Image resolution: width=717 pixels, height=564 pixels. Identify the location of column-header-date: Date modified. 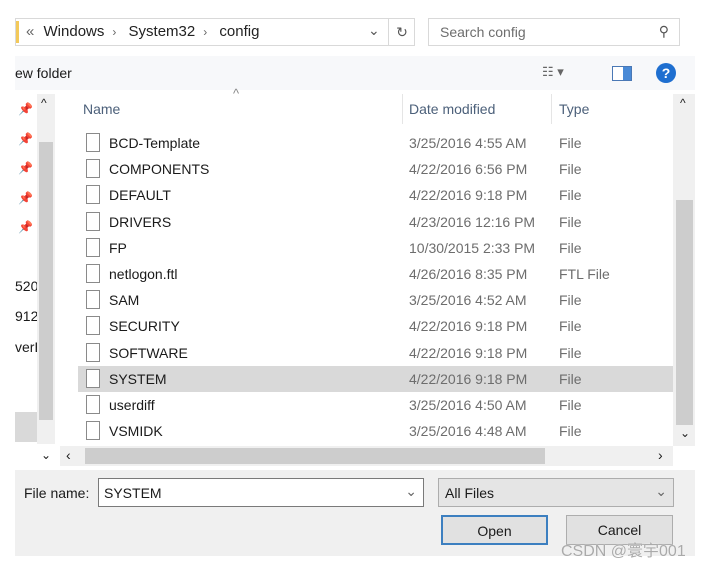
(452, 115).